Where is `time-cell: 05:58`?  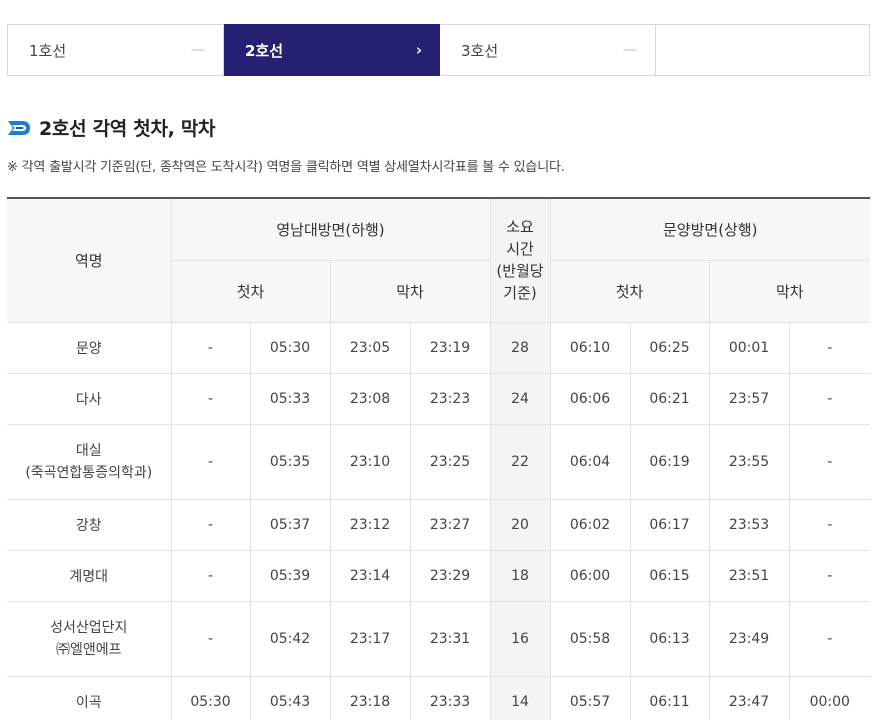
time-cell: 05:58 is located at coordinates (590, 638).